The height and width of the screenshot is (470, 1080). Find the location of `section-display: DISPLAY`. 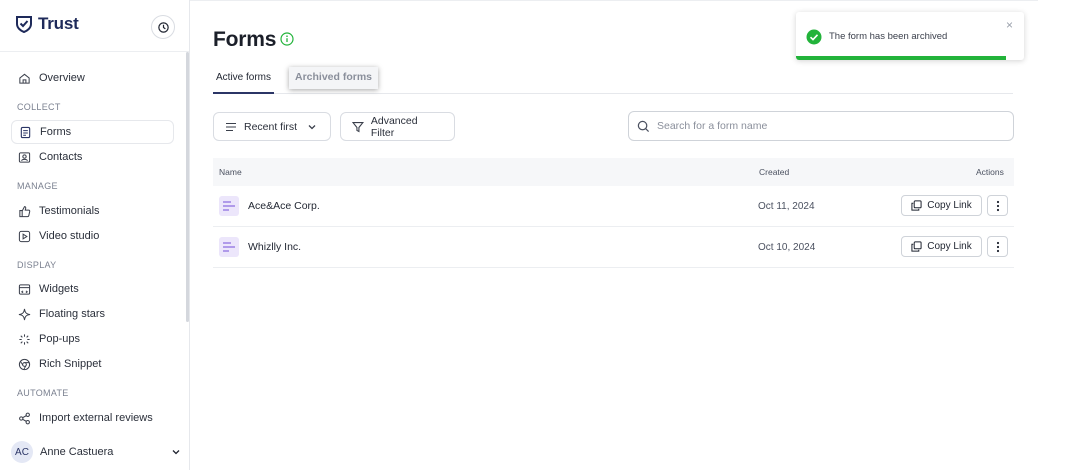

section-display: DISPLAY is located at coordinates (37, 265).